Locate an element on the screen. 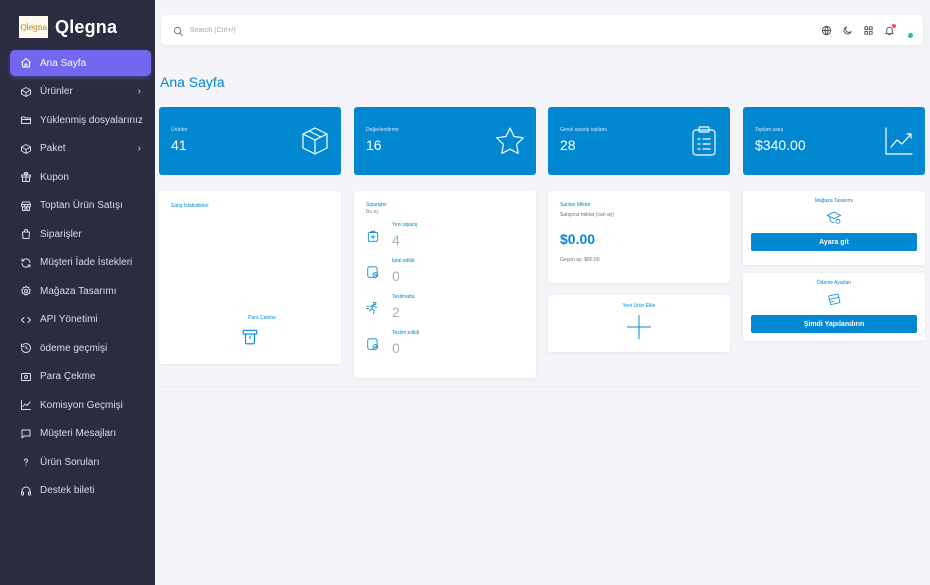  sidebar-item-8: Mağaza Tasarımı is located at coordinates (80, 291).